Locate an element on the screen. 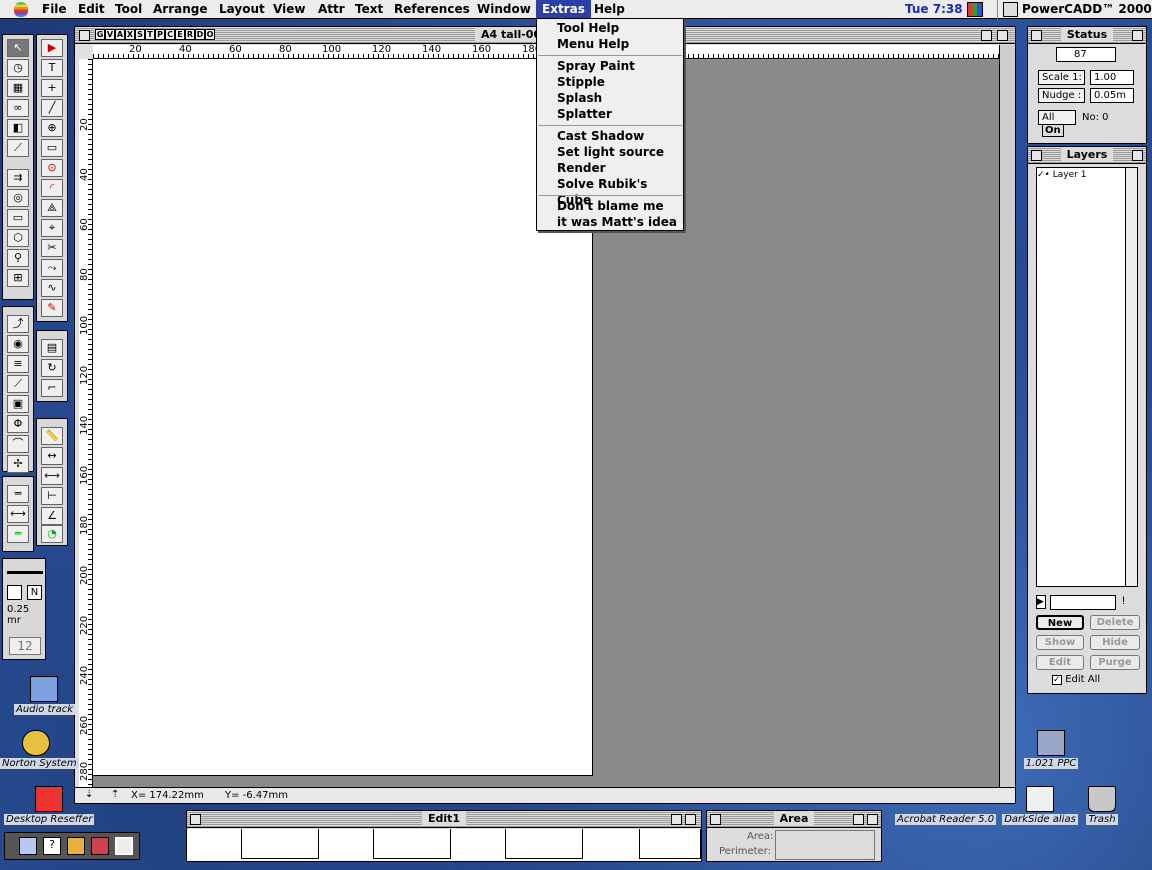 The width and height of the screenshot is (1152, 870). menu-edit: Edit is located at coordinates (91, 9).